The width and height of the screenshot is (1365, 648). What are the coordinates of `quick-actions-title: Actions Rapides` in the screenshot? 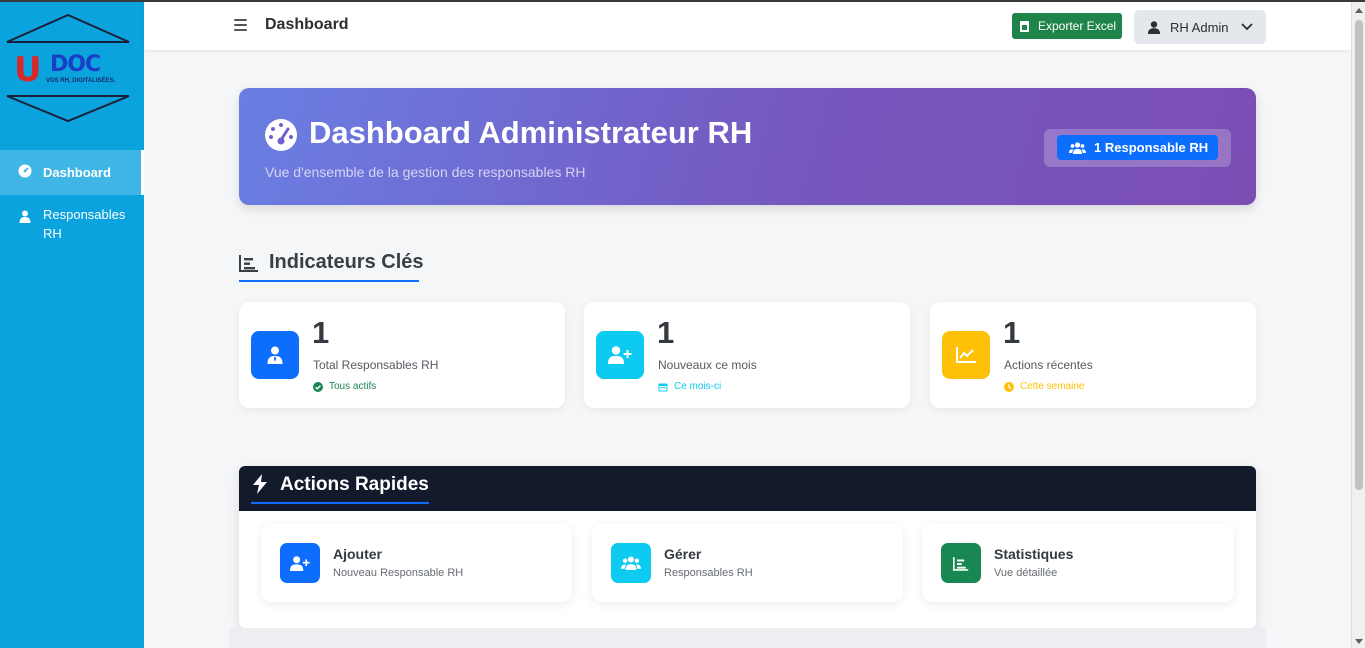 It's located at (354, 484).